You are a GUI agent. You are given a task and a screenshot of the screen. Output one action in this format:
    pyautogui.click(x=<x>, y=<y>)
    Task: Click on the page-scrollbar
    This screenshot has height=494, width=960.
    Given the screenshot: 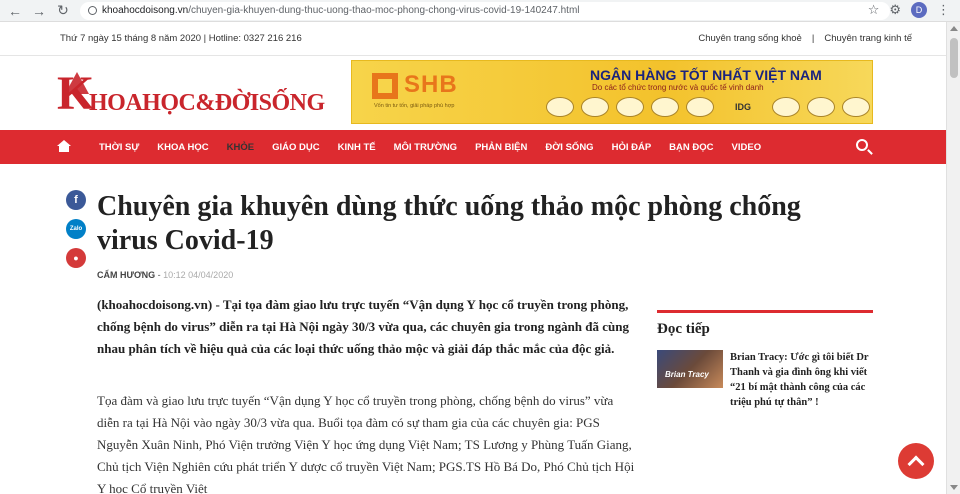 What is the action you would take?
    pyautogui.click(x=953, y=258)
    